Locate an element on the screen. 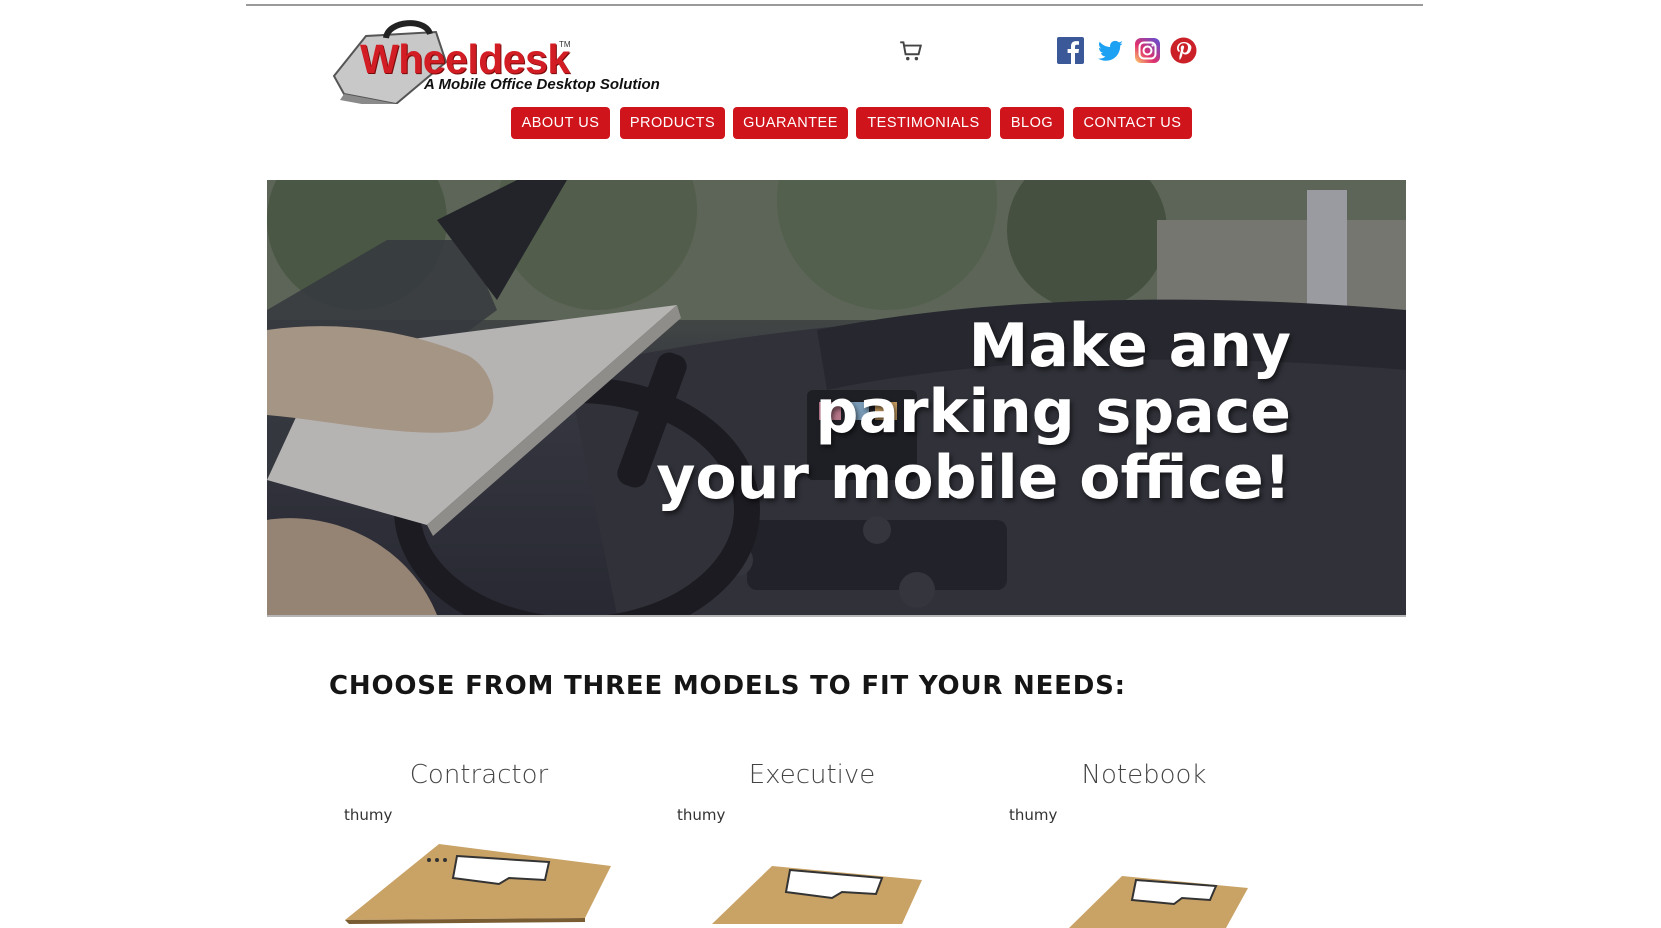  contractor-desk-image is located at coordinates (479, 883).